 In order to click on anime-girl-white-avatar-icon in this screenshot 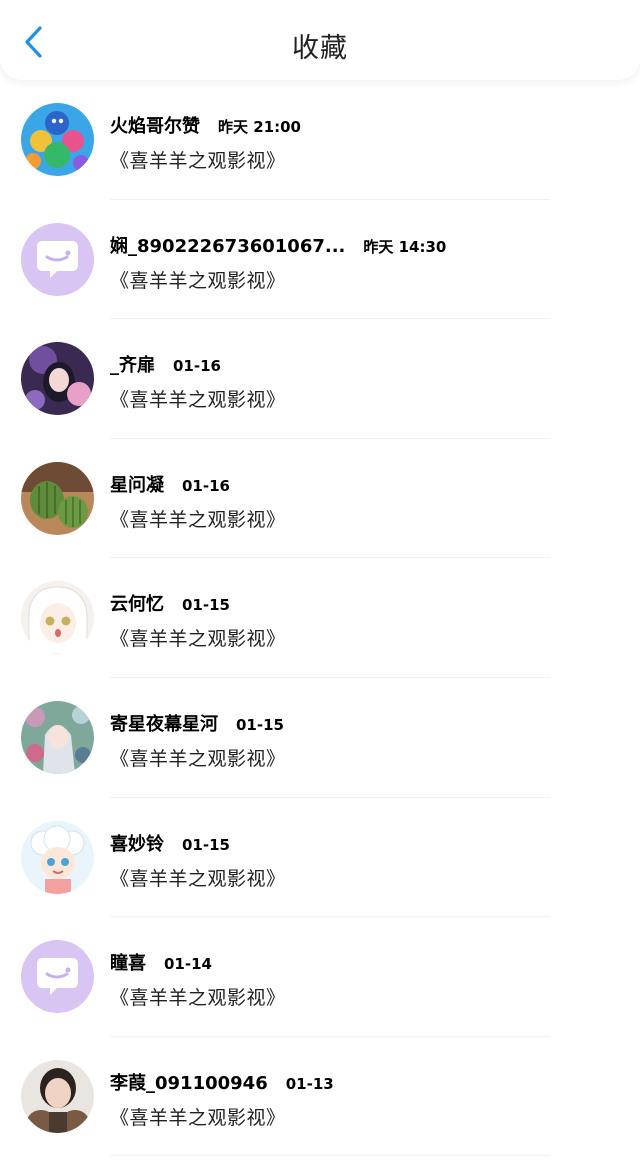, I will do `click(57, 618)`.